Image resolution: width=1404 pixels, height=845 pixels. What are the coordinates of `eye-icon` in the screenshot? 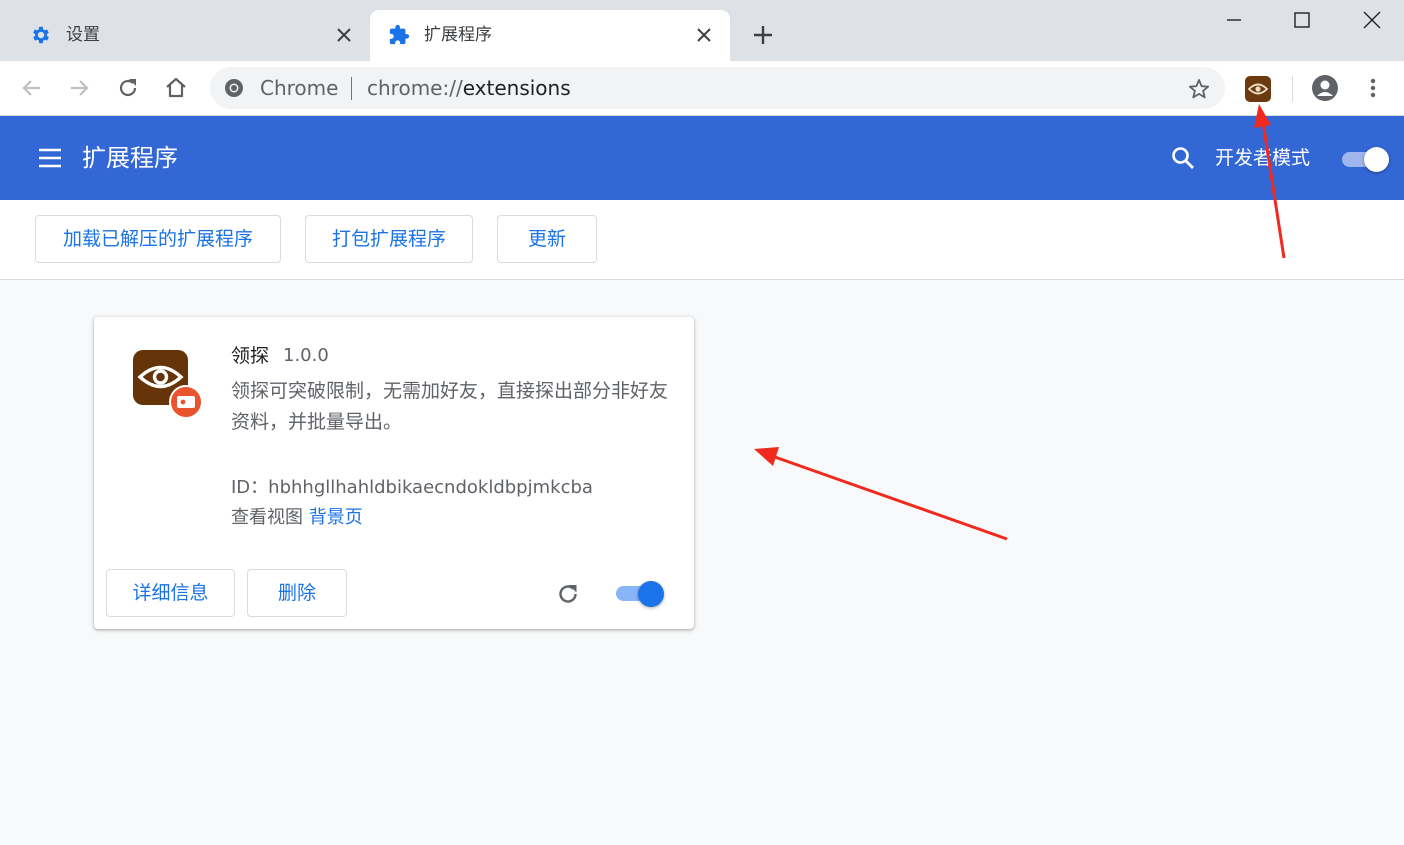 It's located at (1258, 89).